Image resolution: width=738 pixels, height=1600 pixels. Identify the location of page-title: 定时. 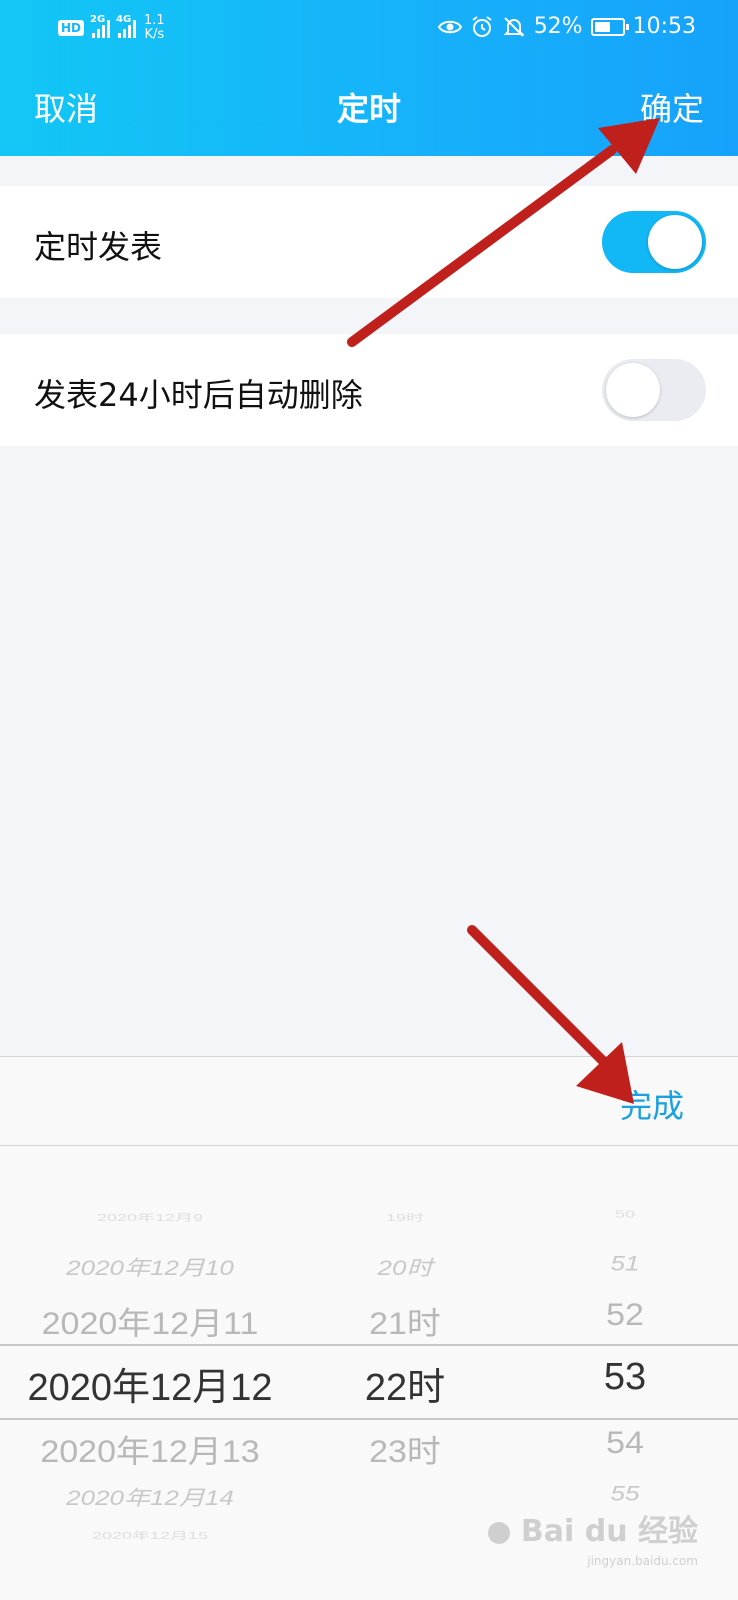
(368, 109).